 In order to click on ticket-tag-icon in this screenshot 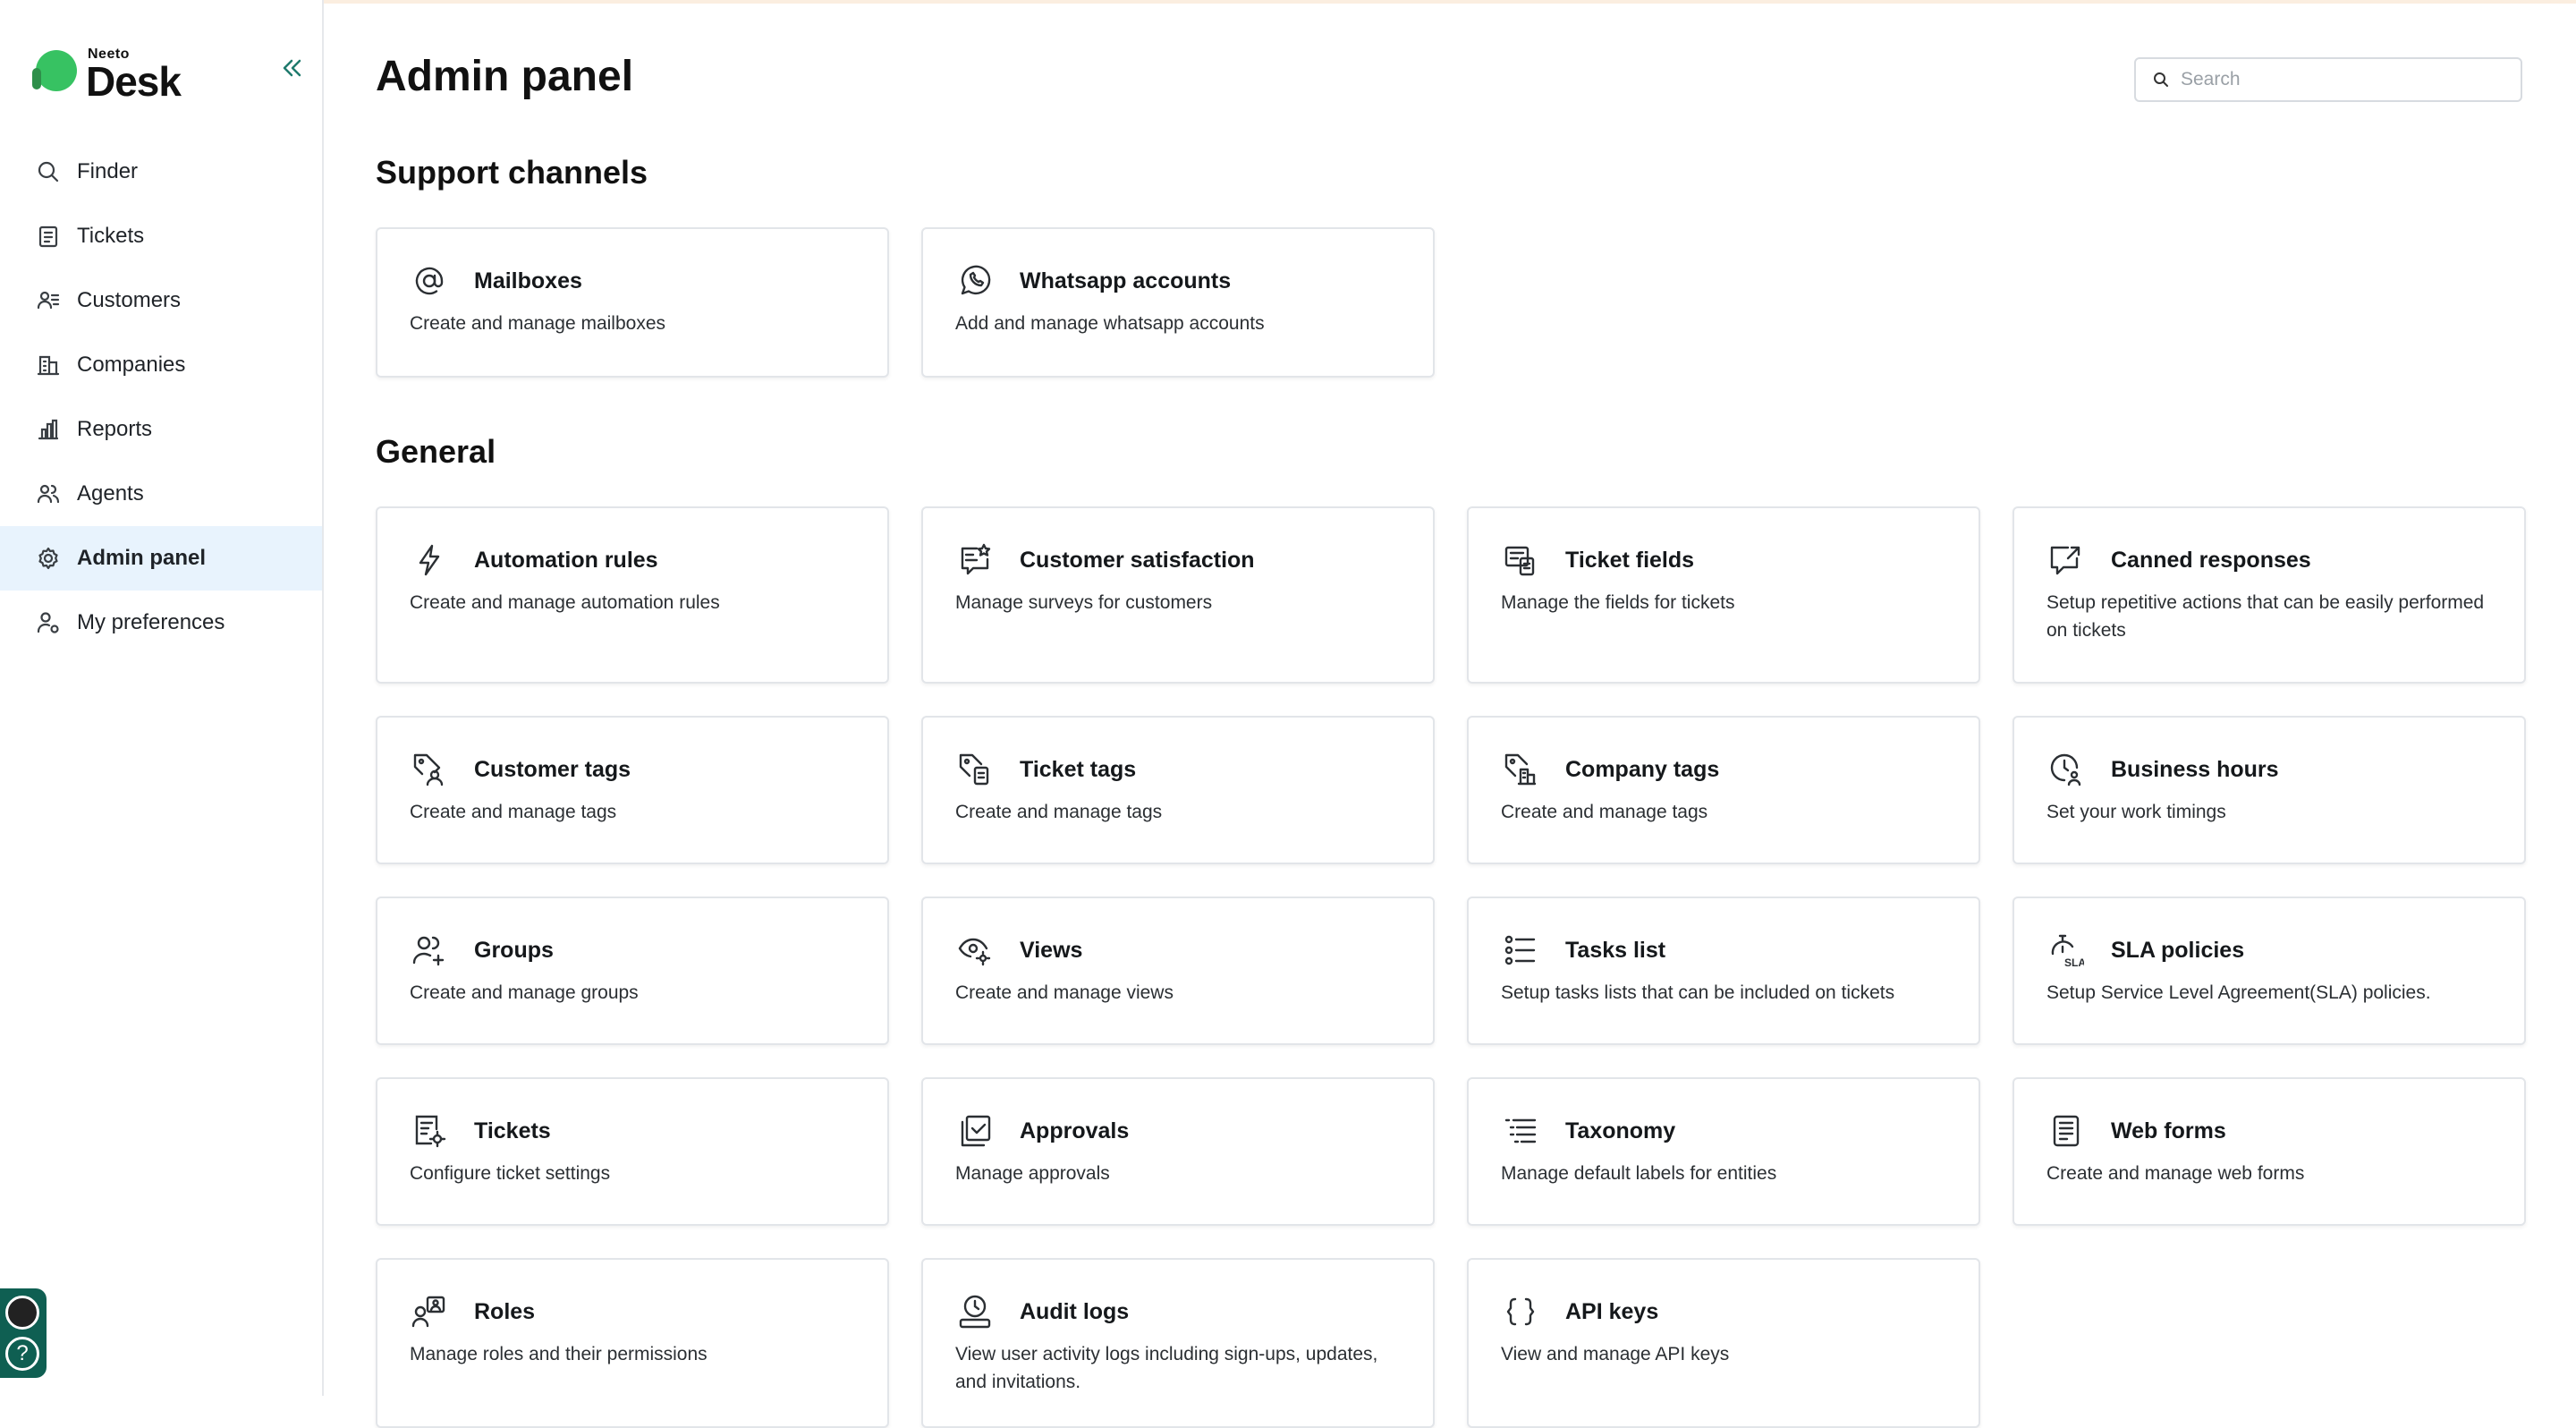, I will do `click(975, 769)`.